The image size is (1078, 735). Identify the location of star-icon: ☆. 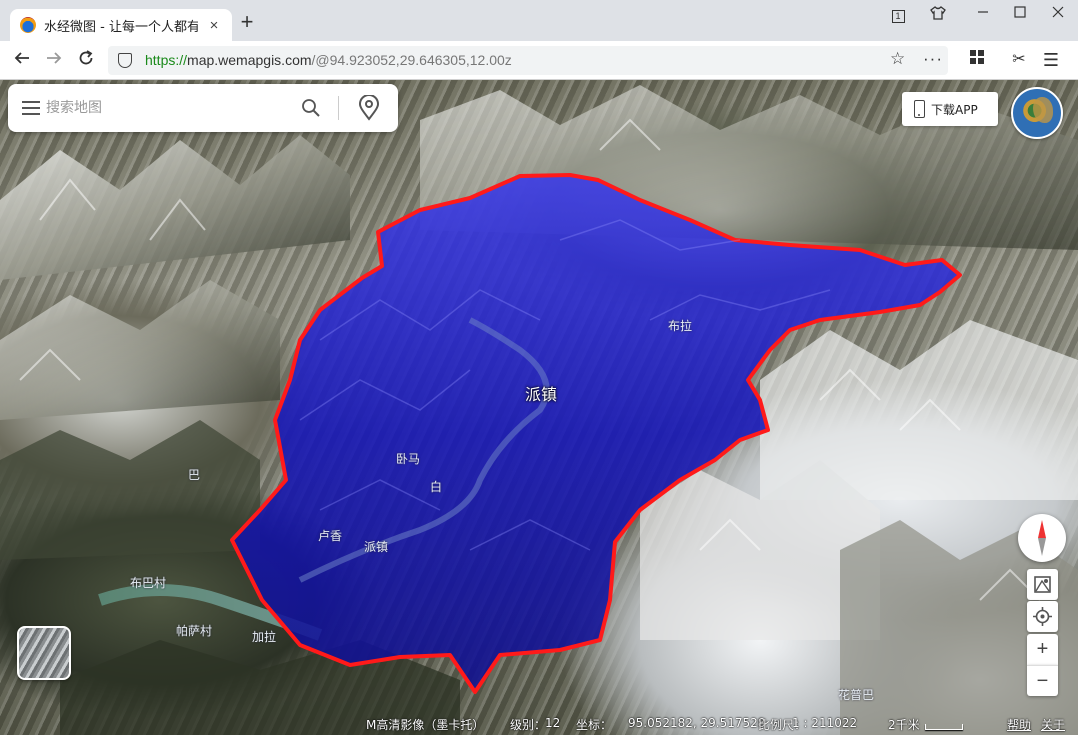
(897, 59).